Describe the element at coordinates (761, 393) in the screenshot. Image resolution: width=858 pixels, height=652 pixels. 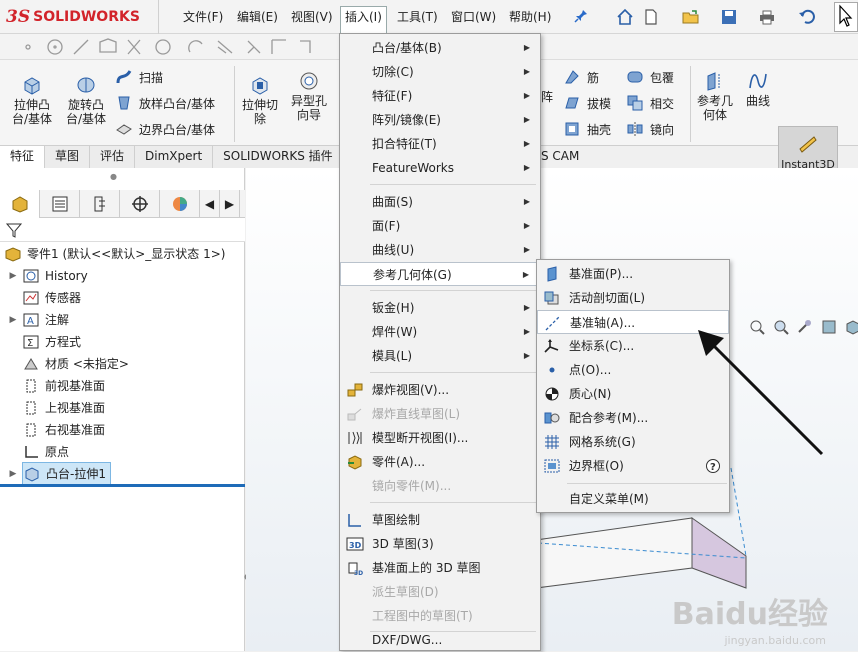
I see `annotation-arrow` at that location.